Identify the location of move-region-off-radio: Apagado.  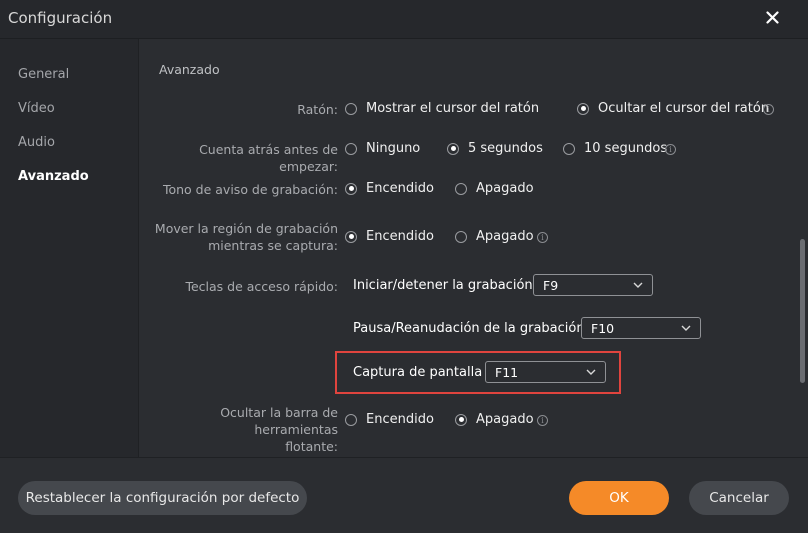
(494, 236).